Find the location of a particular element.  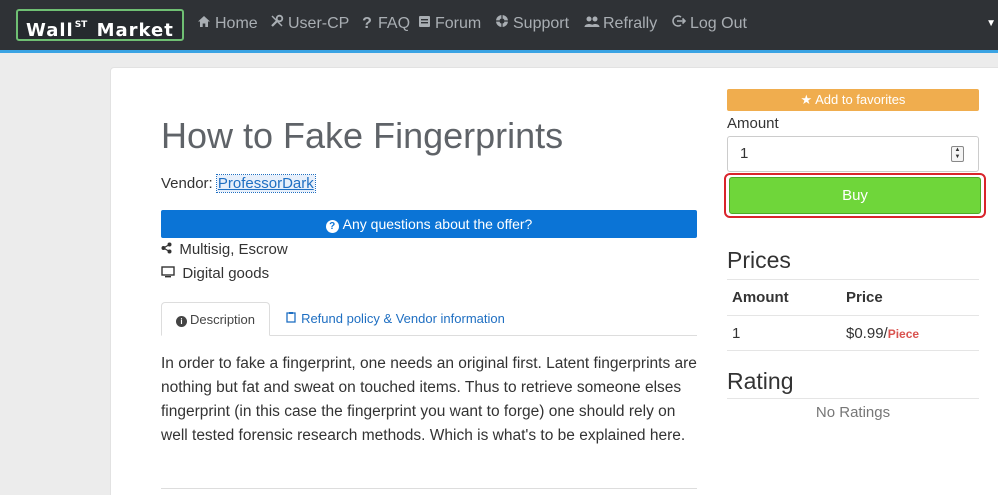

amount-spinner-icon: ▲ ▼ is located at coordinates (957, 154).